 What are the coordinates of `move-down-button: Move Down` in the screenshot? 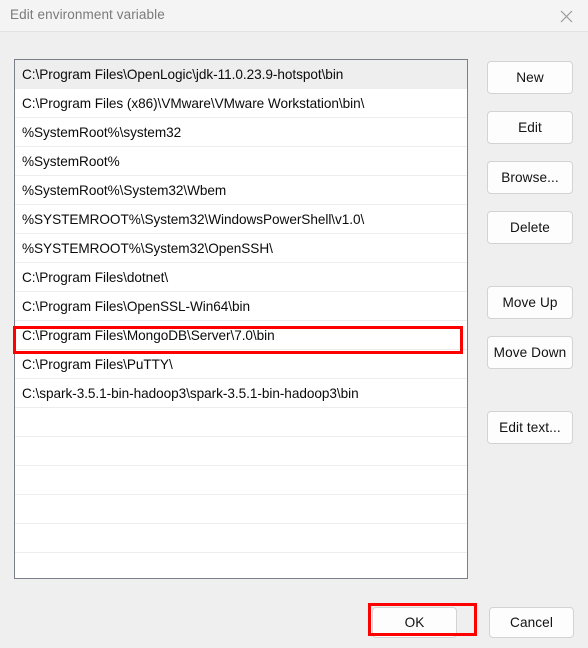 It's located at (530, 352).